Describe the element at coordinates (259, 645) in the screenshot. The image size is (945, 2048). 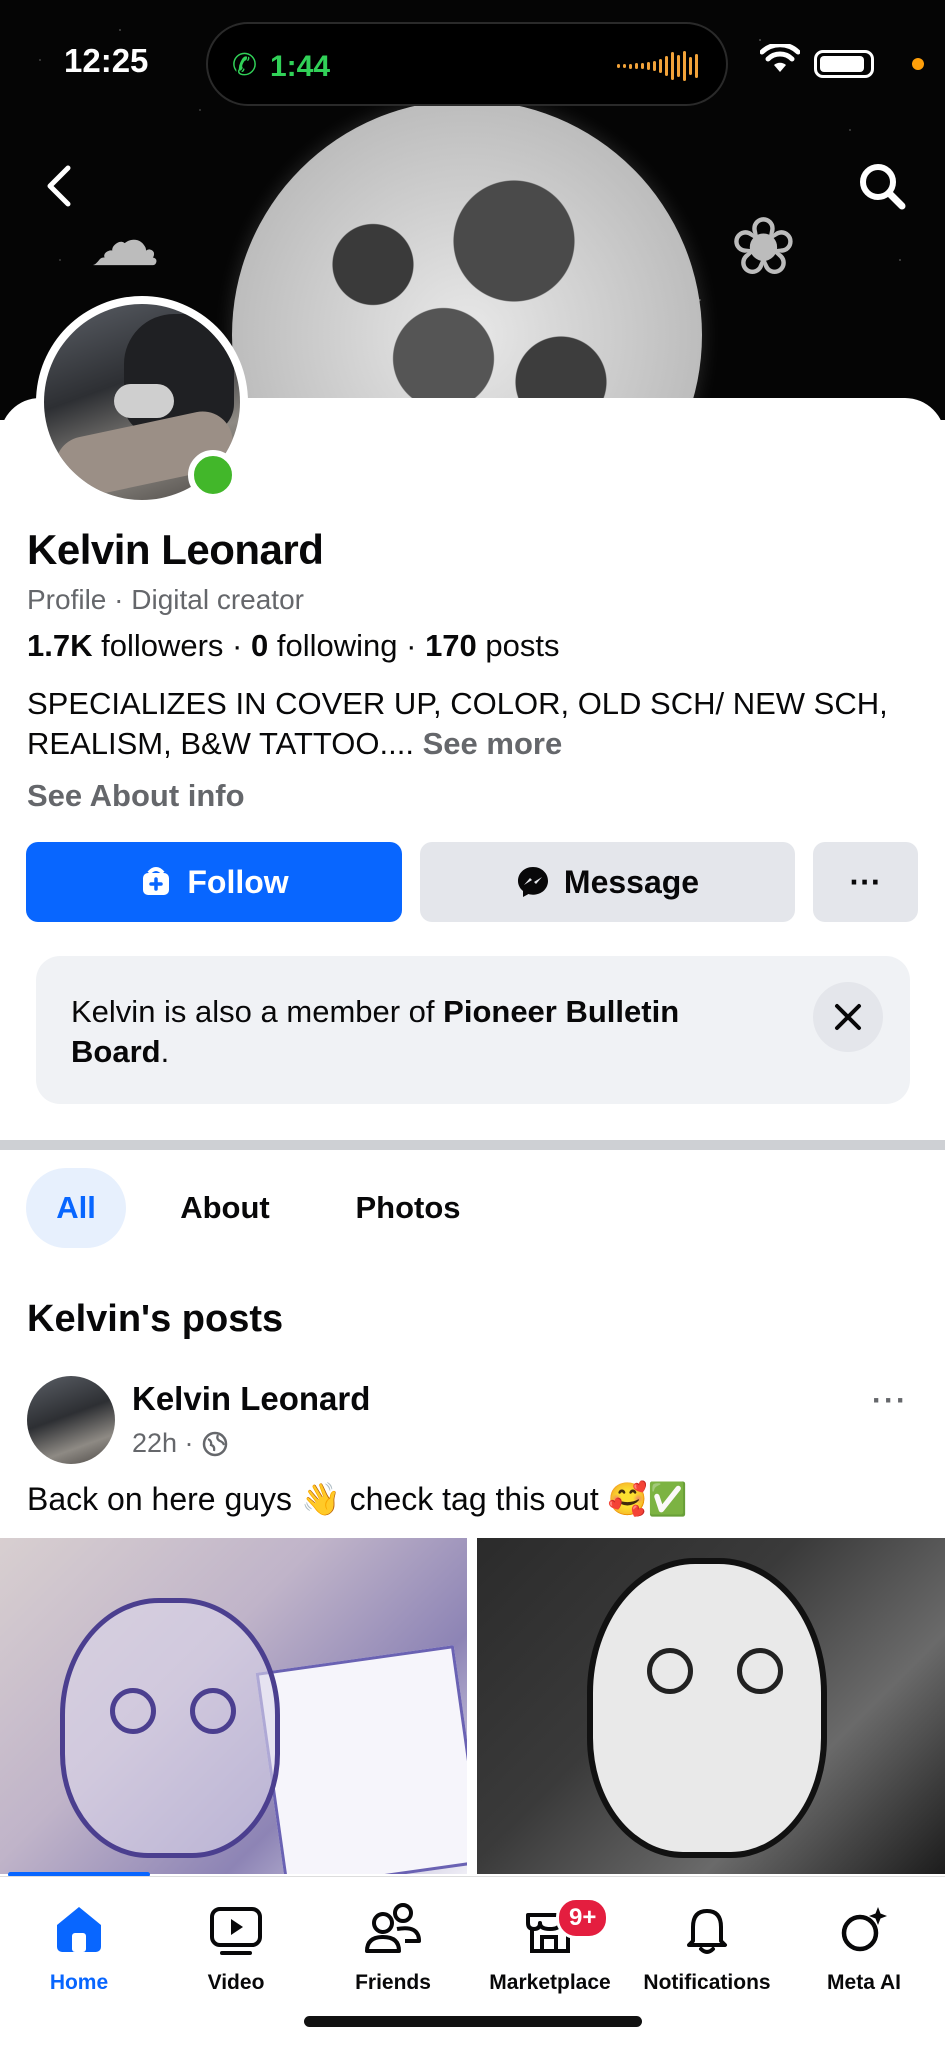
I see `following-count: 0` at that location.